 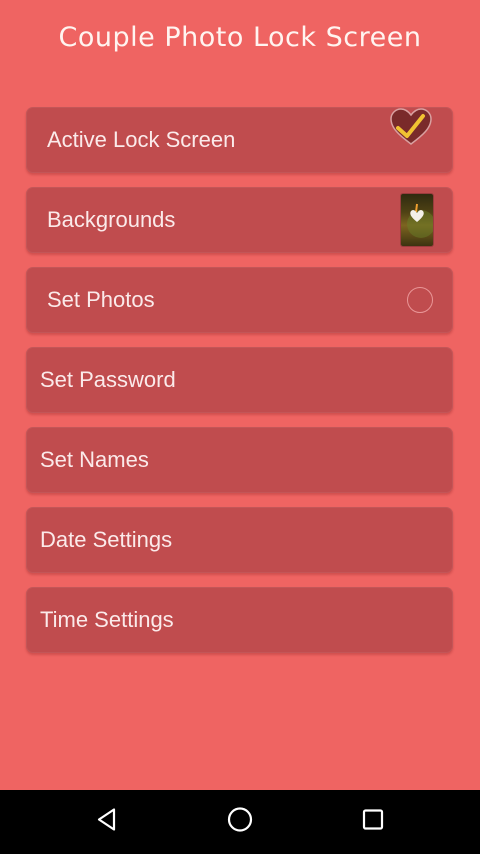 I want to click on system-navigation-bar, so click(x=240, y=822).